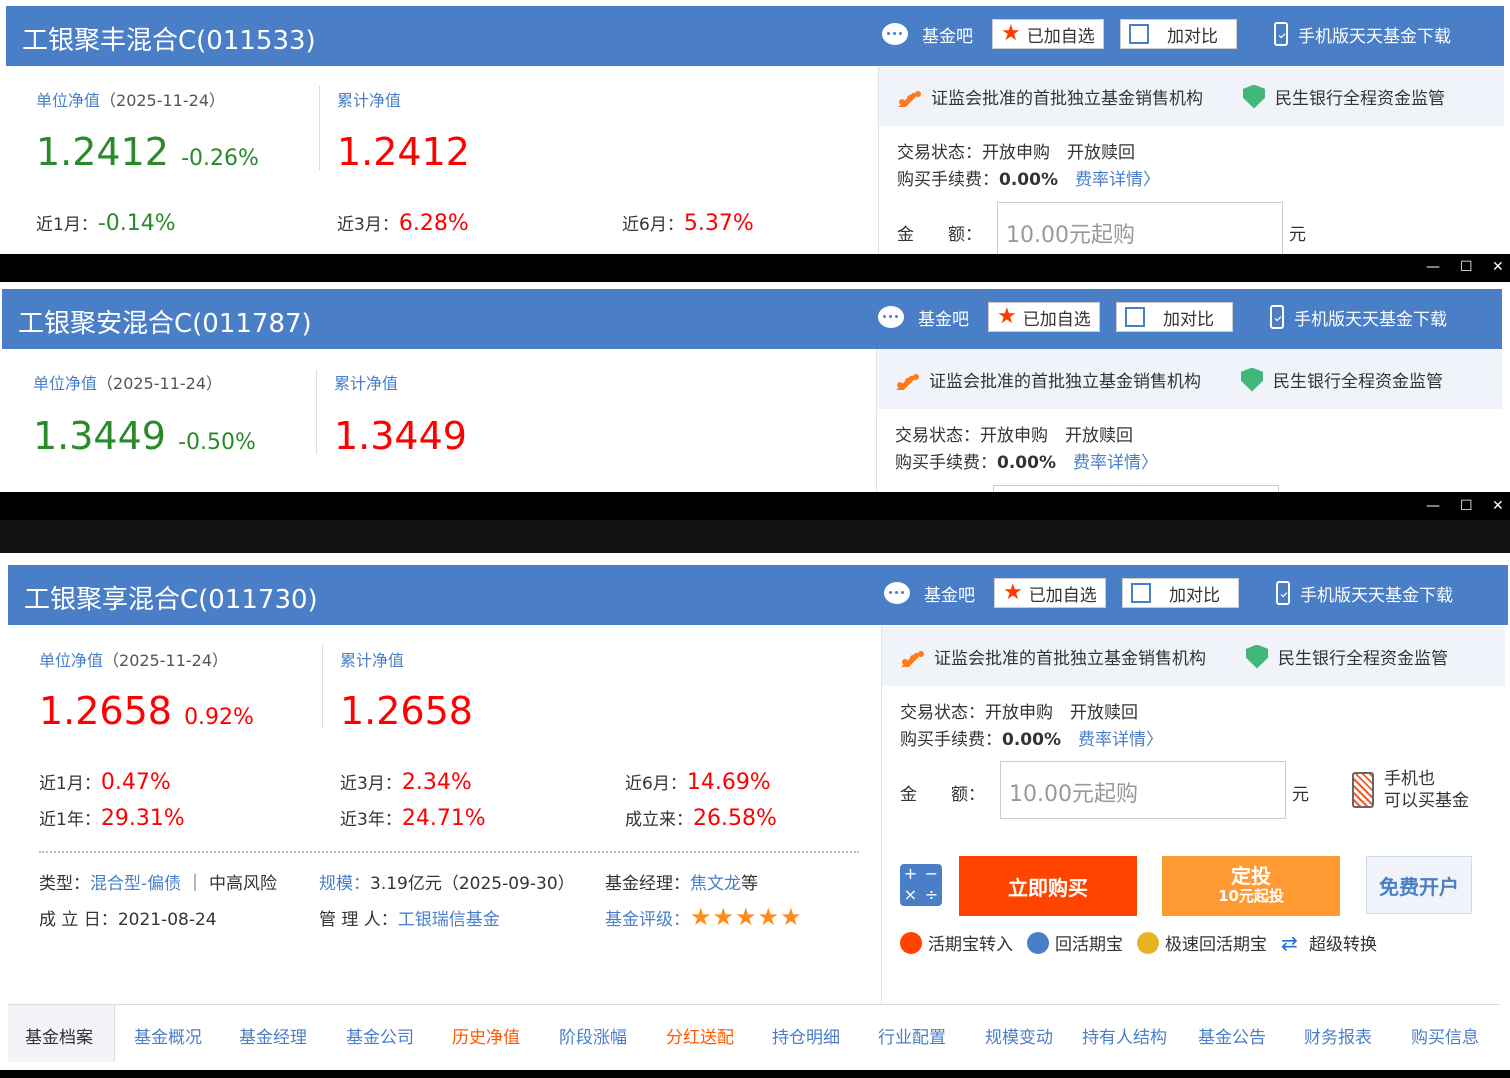 Image resolution: width=1510 pixels, height=1078 pixels. Describe the element at coordinates (406, 782) in the screenshot. I see `perf-3m: 近3月：2.34%` at that location.